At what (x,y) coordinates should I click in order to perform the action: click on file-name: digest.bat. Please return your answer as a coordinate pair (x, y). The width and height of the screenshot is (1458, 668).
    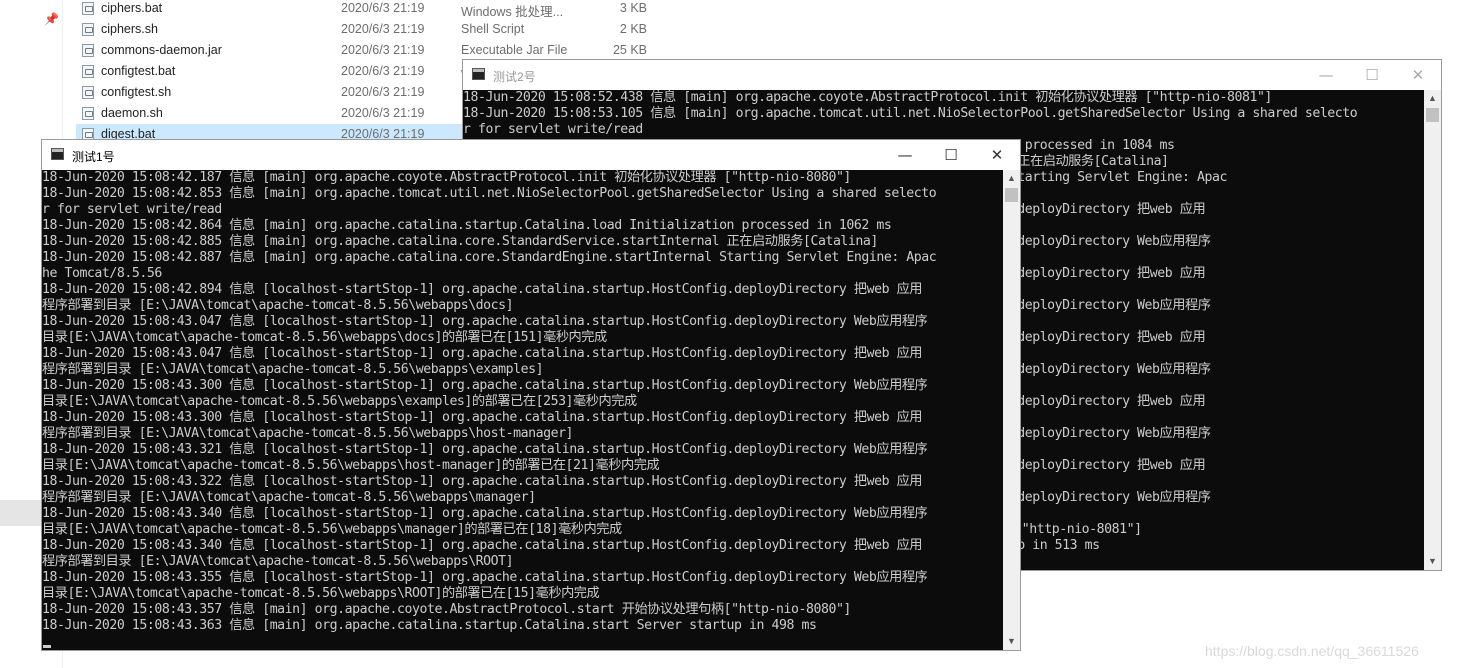
    Looking at the image, I should click on (128, 134).